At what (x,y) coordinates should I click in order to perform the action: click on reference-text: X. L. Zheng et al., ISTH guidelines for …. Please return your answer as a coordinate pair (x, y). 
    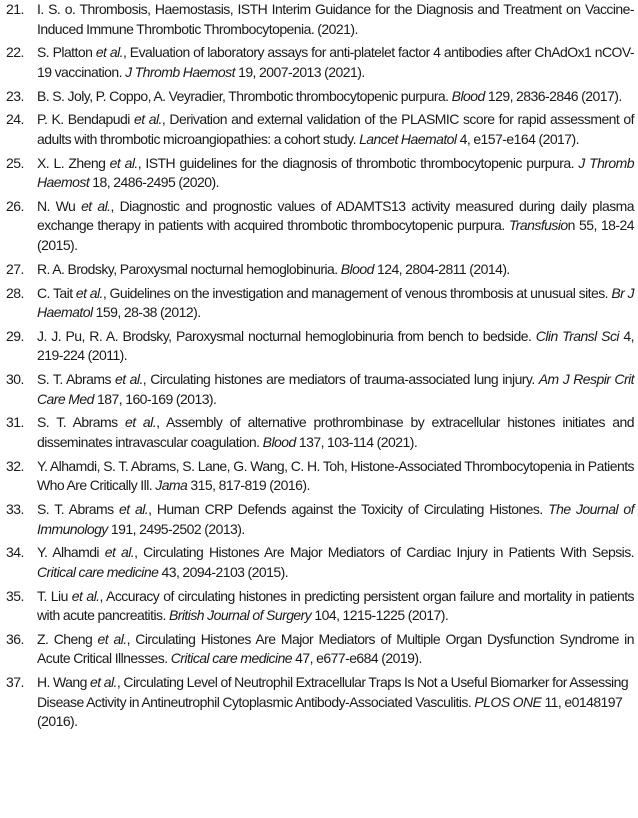
    Looking at the image, I should click on (336, 173).